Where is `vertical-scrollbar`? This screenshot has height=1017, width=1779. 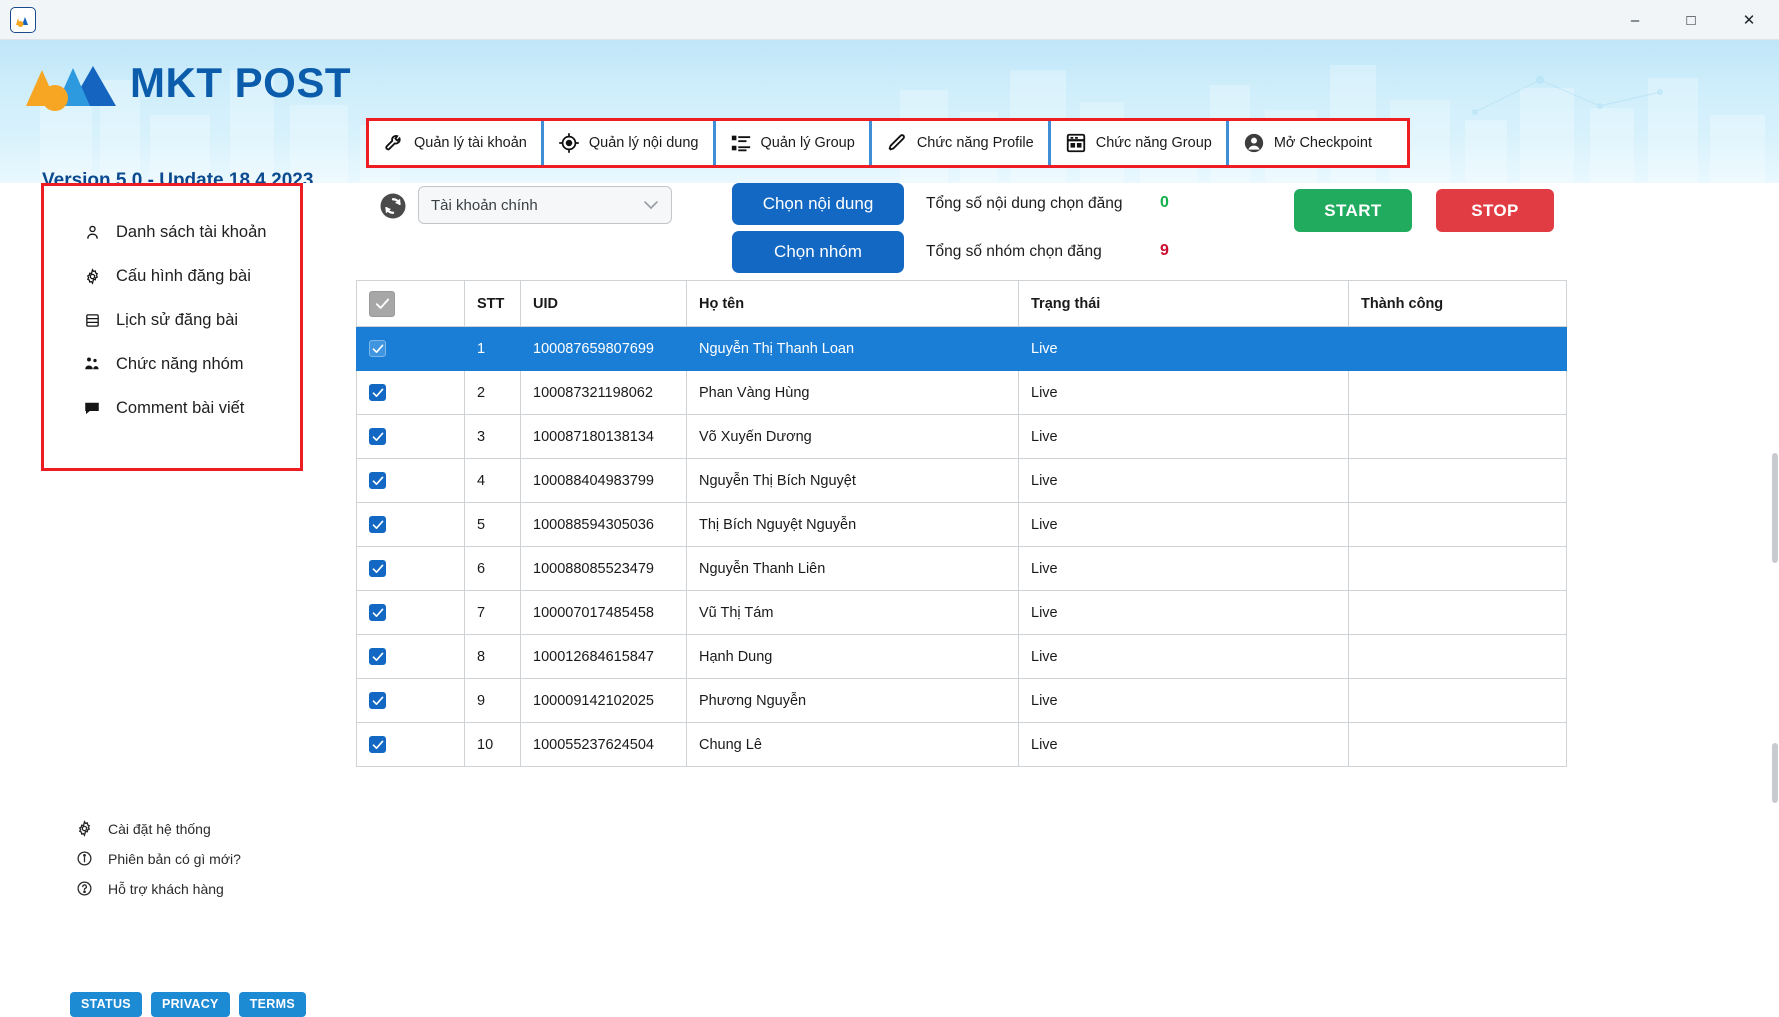 vertical-scrollbar is located at coordinates (1775, 600).